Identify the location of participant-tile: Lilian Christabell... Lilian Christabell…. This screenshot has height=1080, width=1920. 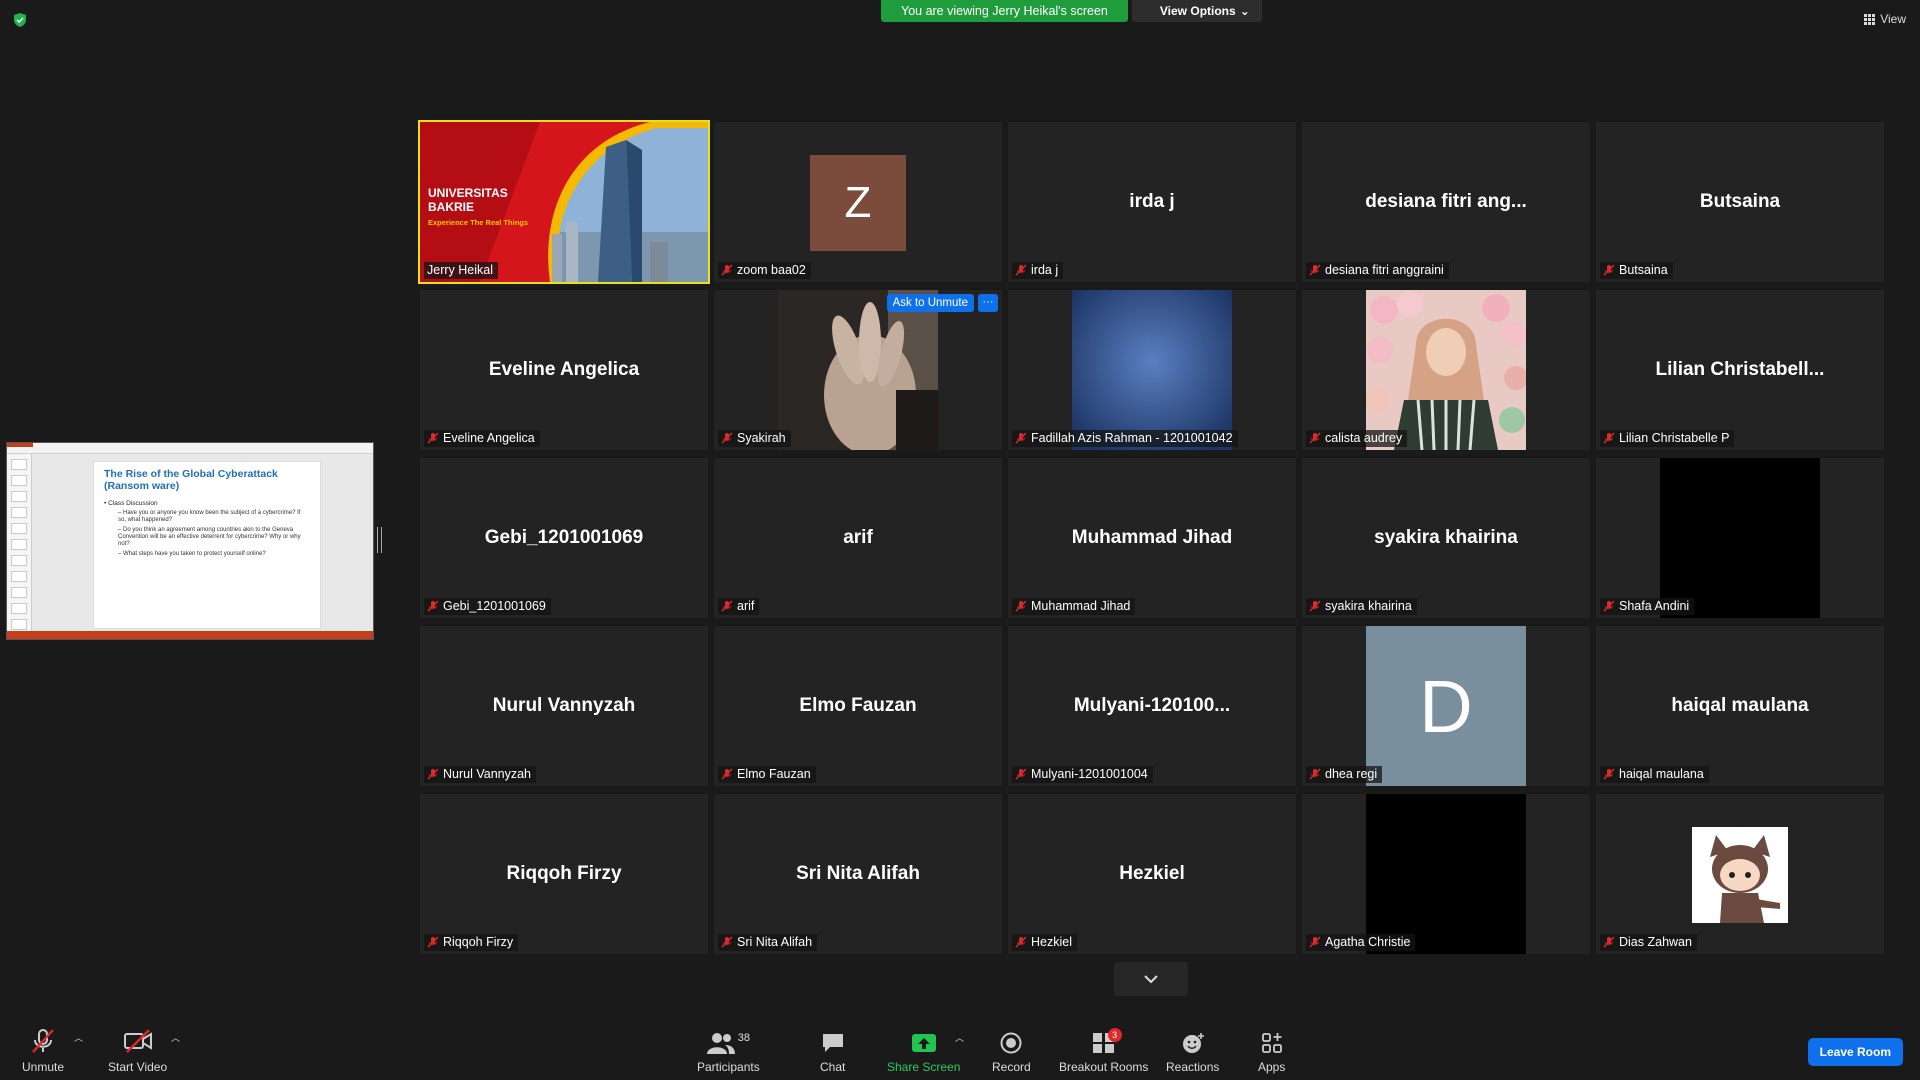
(1740, 370).